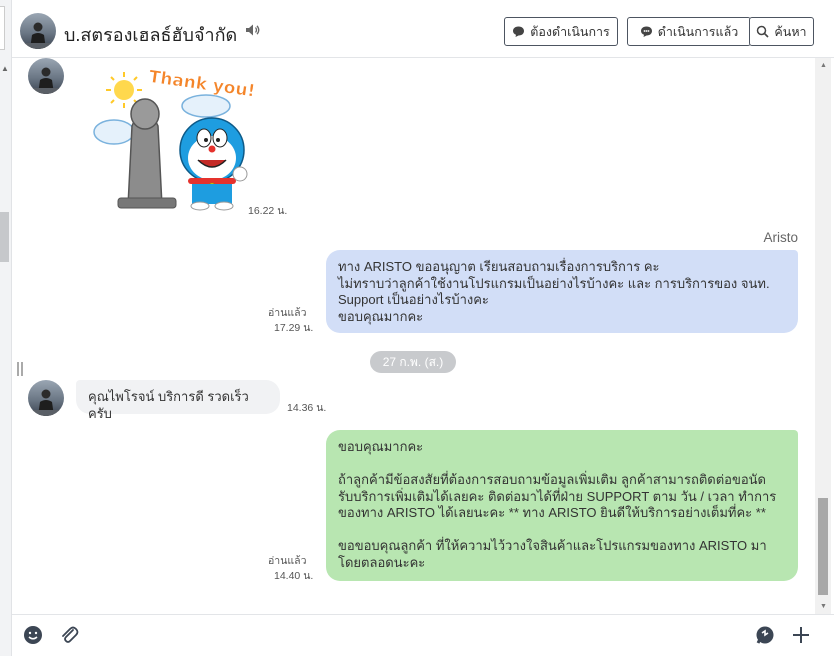  Describe the element at coordinates (765, 635) in the screenshot. I see `quick-reply-icon` at that location.